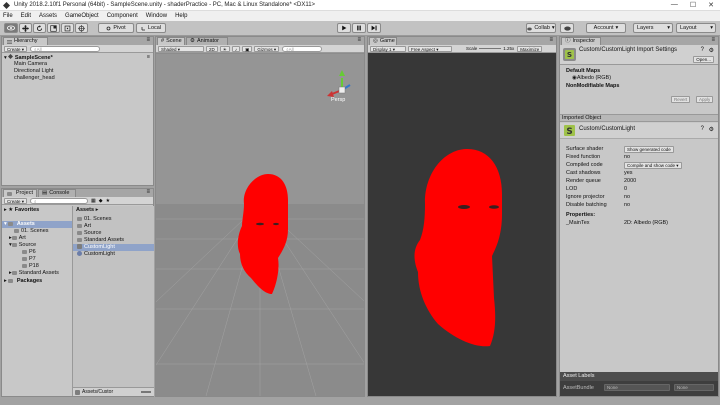 Image resolution: width=720 pixels, height=405 pixels. What do you see at coordinates (302, 48) in the screenshot?
I see `scene-search-input: ⌕All` at bounding box center [302, 48].